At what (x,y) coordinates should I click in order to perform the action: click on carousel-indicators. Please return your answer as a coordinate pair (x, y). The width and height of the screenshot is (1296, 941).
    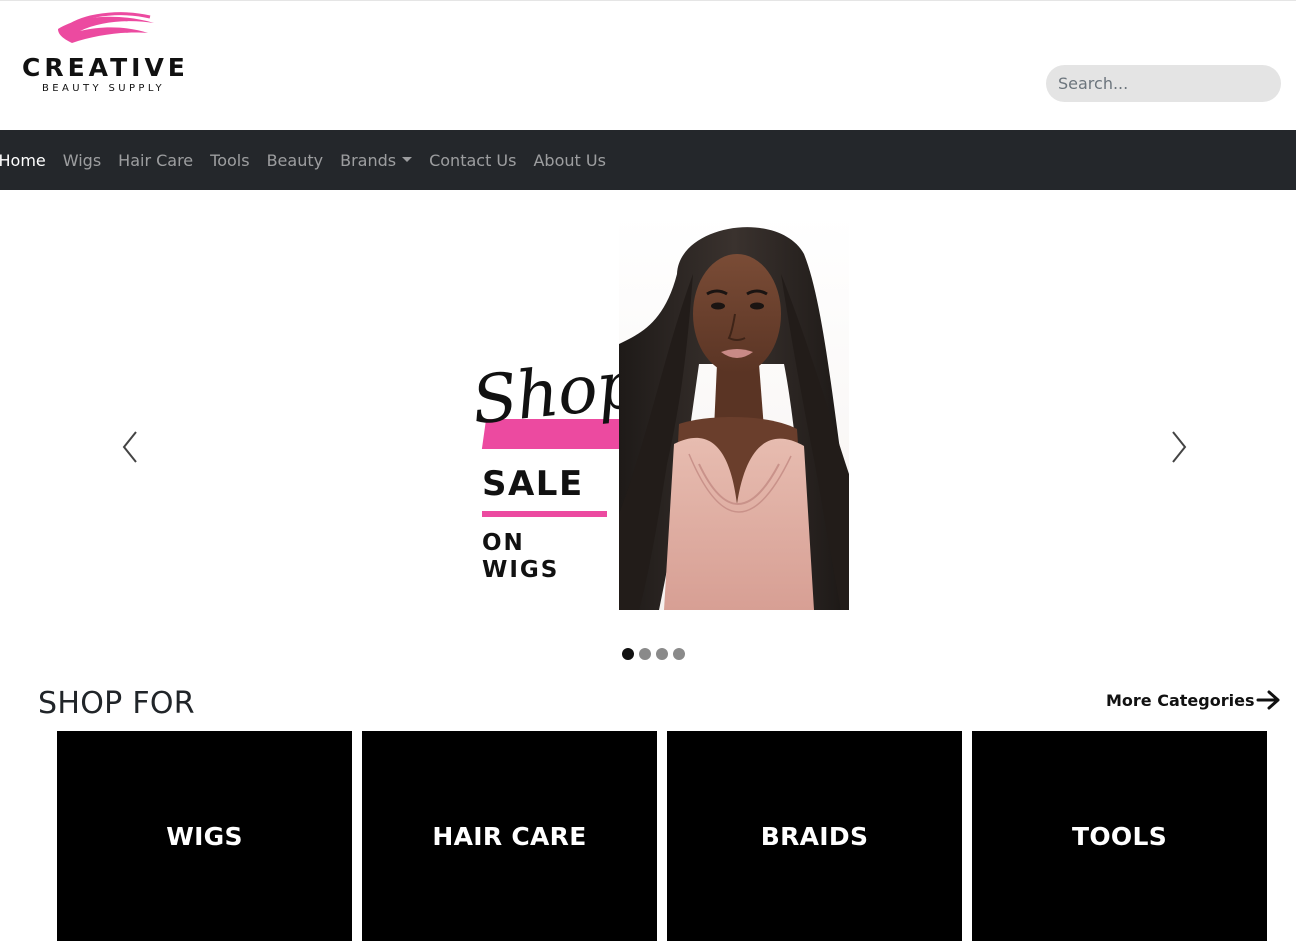
    Looking at the image, I should click on (653, 654).